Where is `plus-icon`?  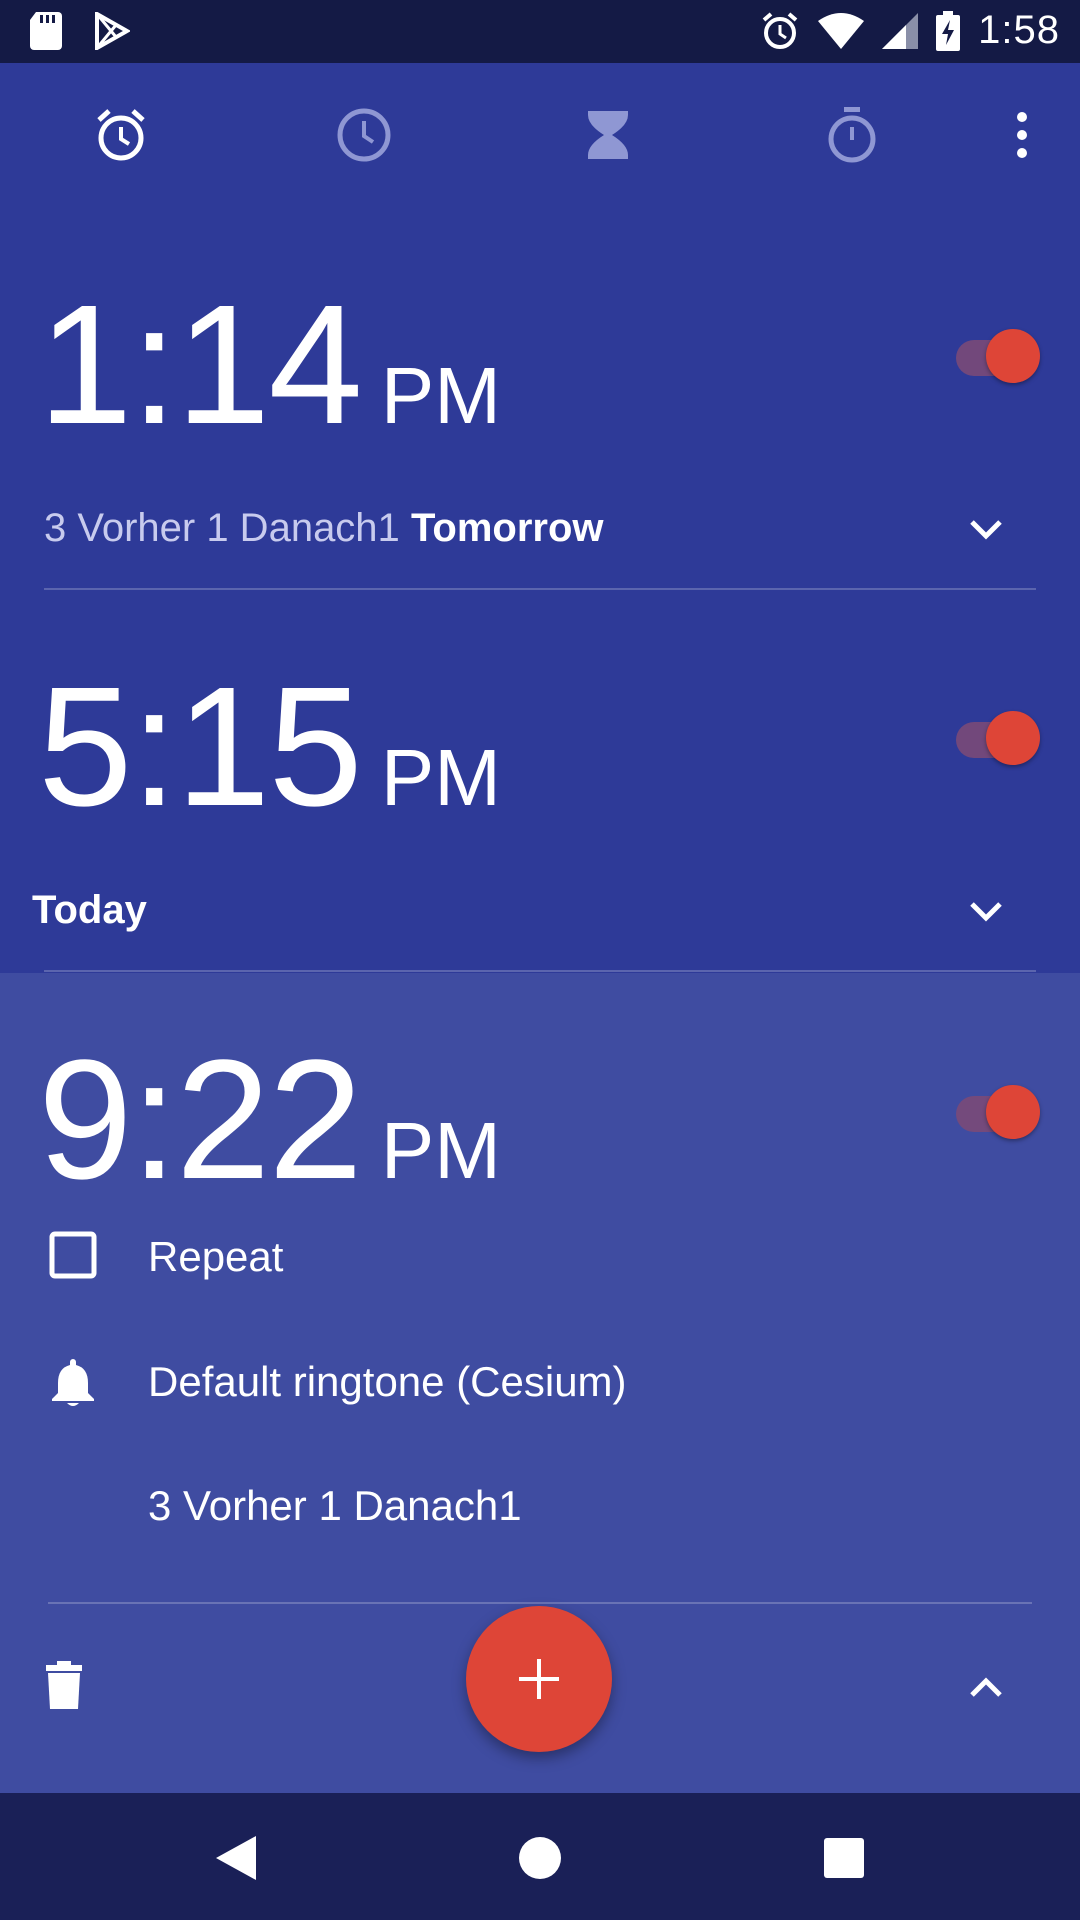
plus-icon is located at coordinates (539, 1679).